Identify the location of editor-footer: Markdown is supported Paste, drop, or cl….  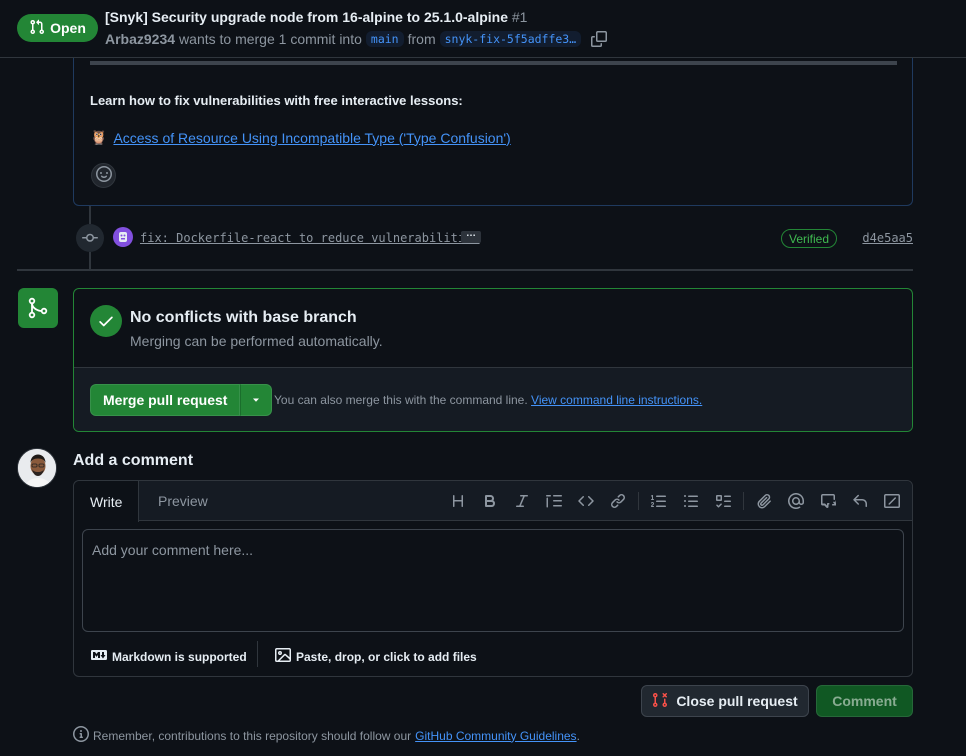
(493, 659).